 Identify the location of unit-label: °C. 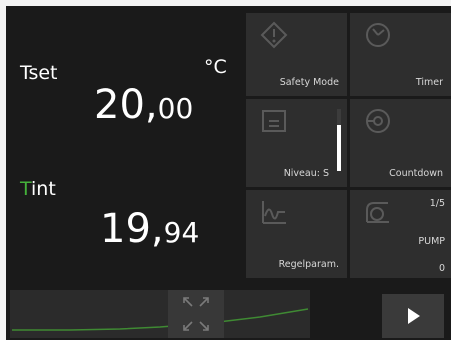
(215, 67).